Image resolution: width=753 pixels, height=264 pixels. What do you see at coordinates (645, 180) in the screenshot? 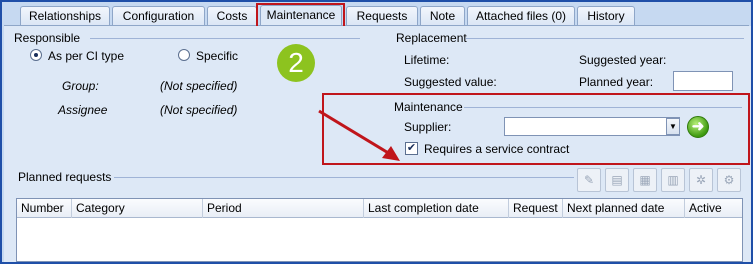
I see `open-icon: ▦` at bounding box center [645, 180].